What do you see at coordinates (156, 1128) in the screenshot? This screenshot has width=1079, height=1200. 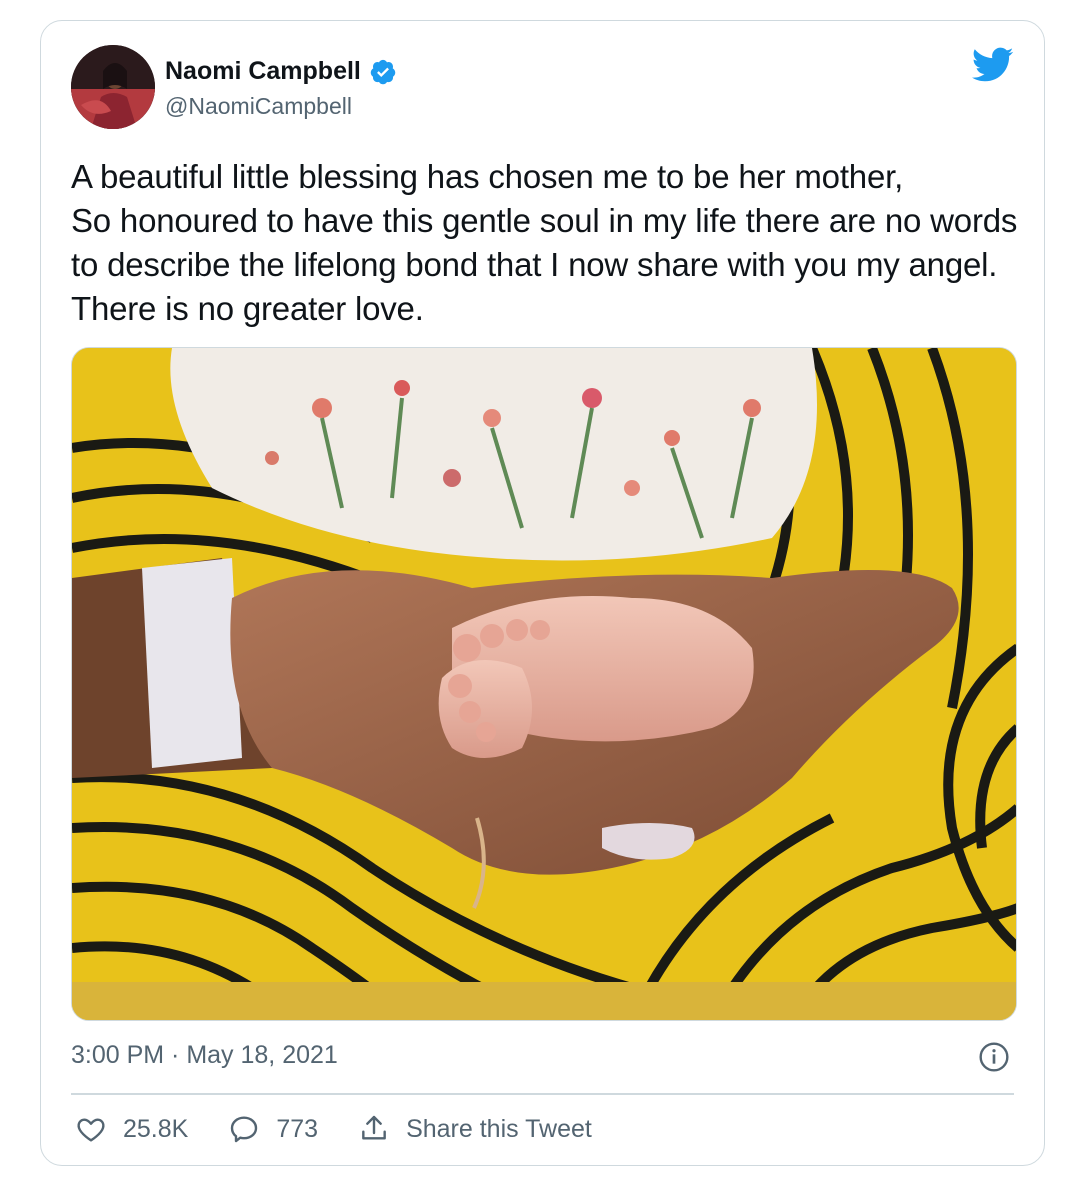 I see `like-count: 25.8K` at bounding box center [156, 1128].